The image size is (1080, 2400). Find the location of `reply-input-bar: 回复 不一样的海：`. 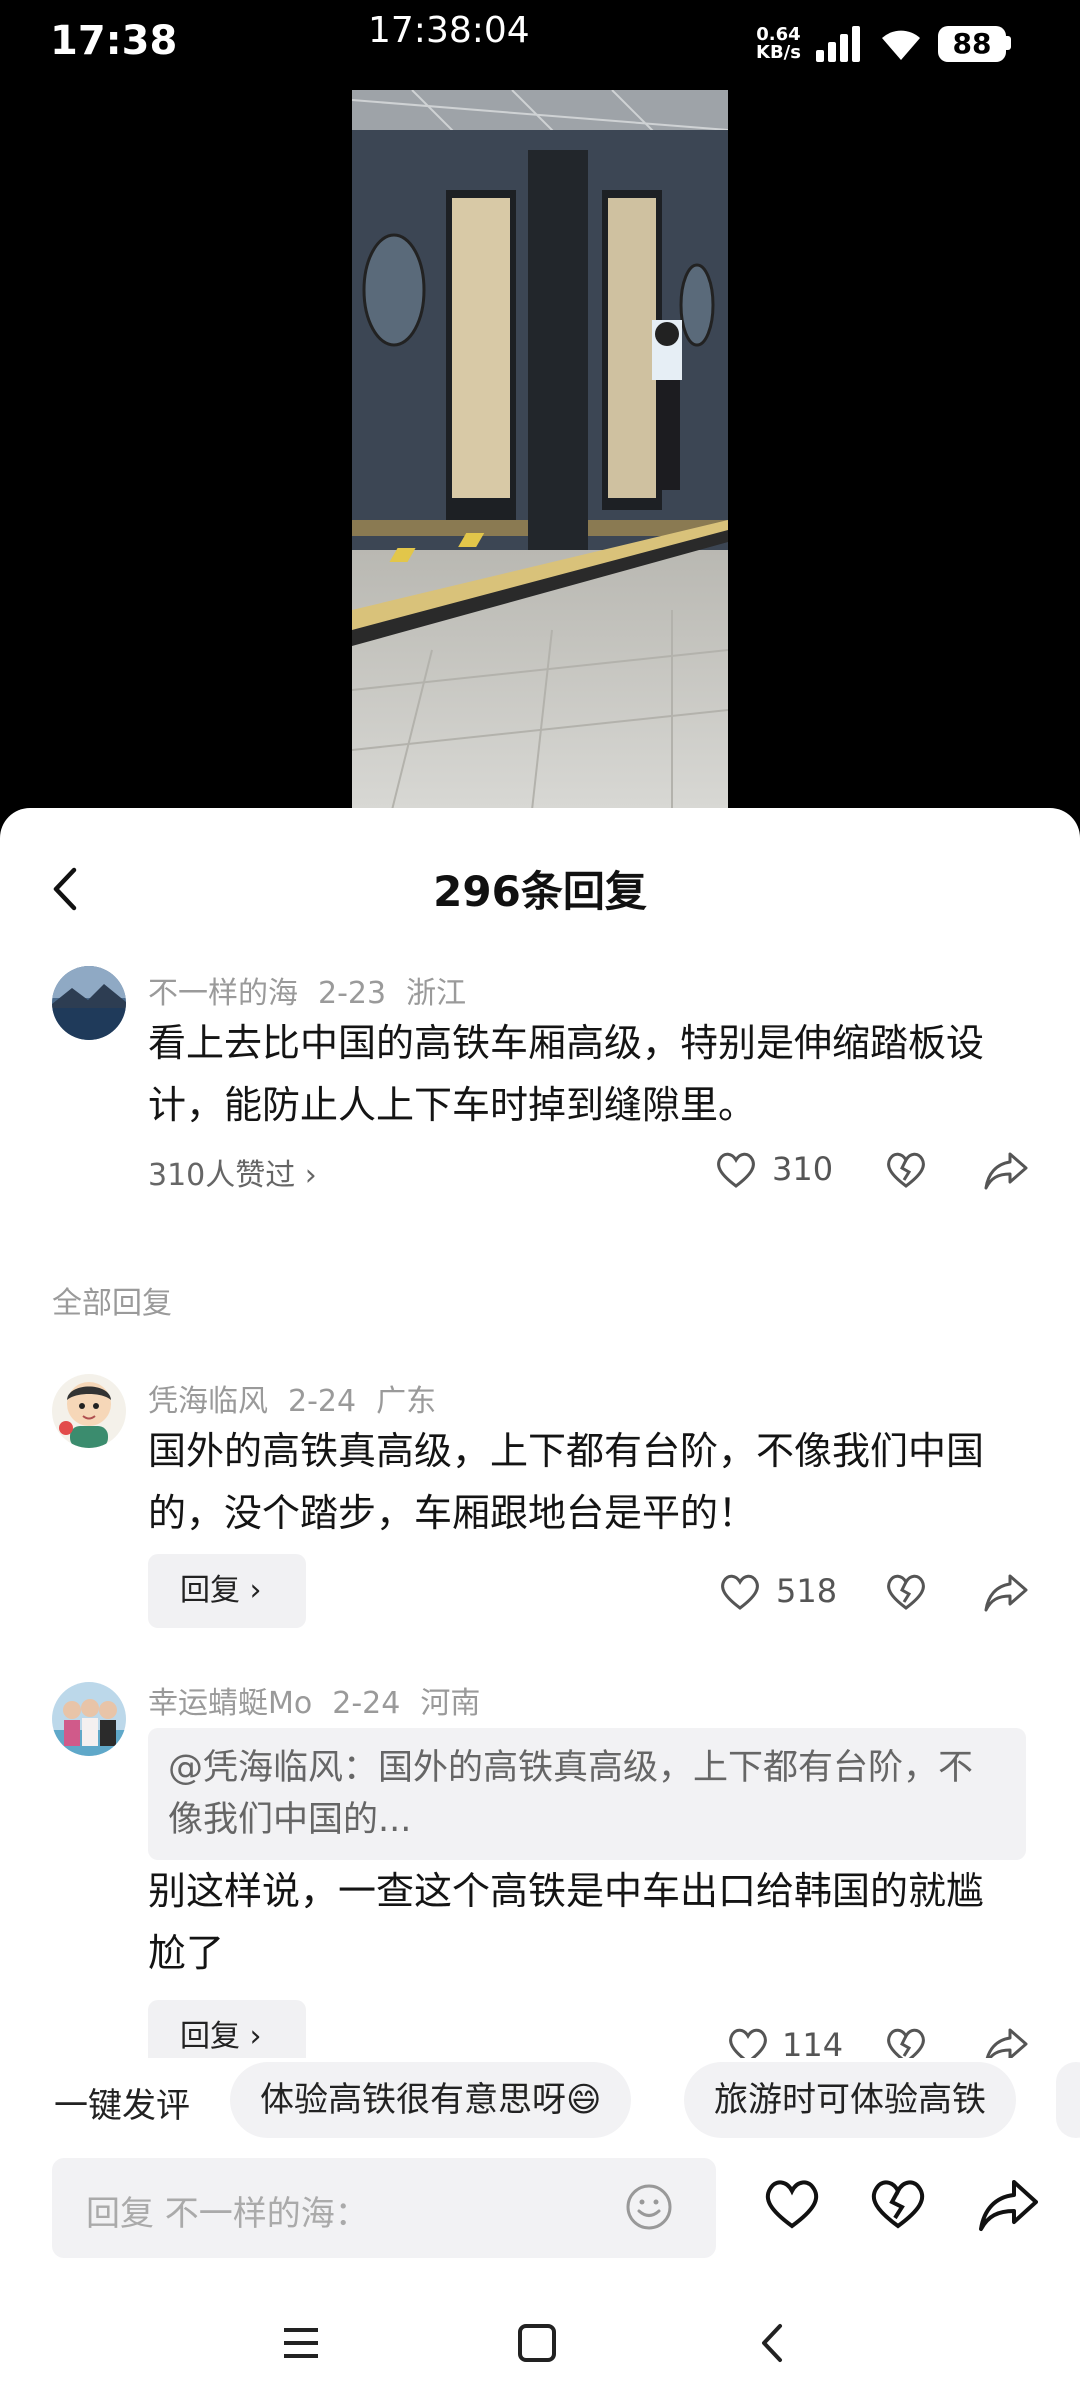

reply-input-bar: 回复 不一样的海： is located at coordinates (540, 2214).